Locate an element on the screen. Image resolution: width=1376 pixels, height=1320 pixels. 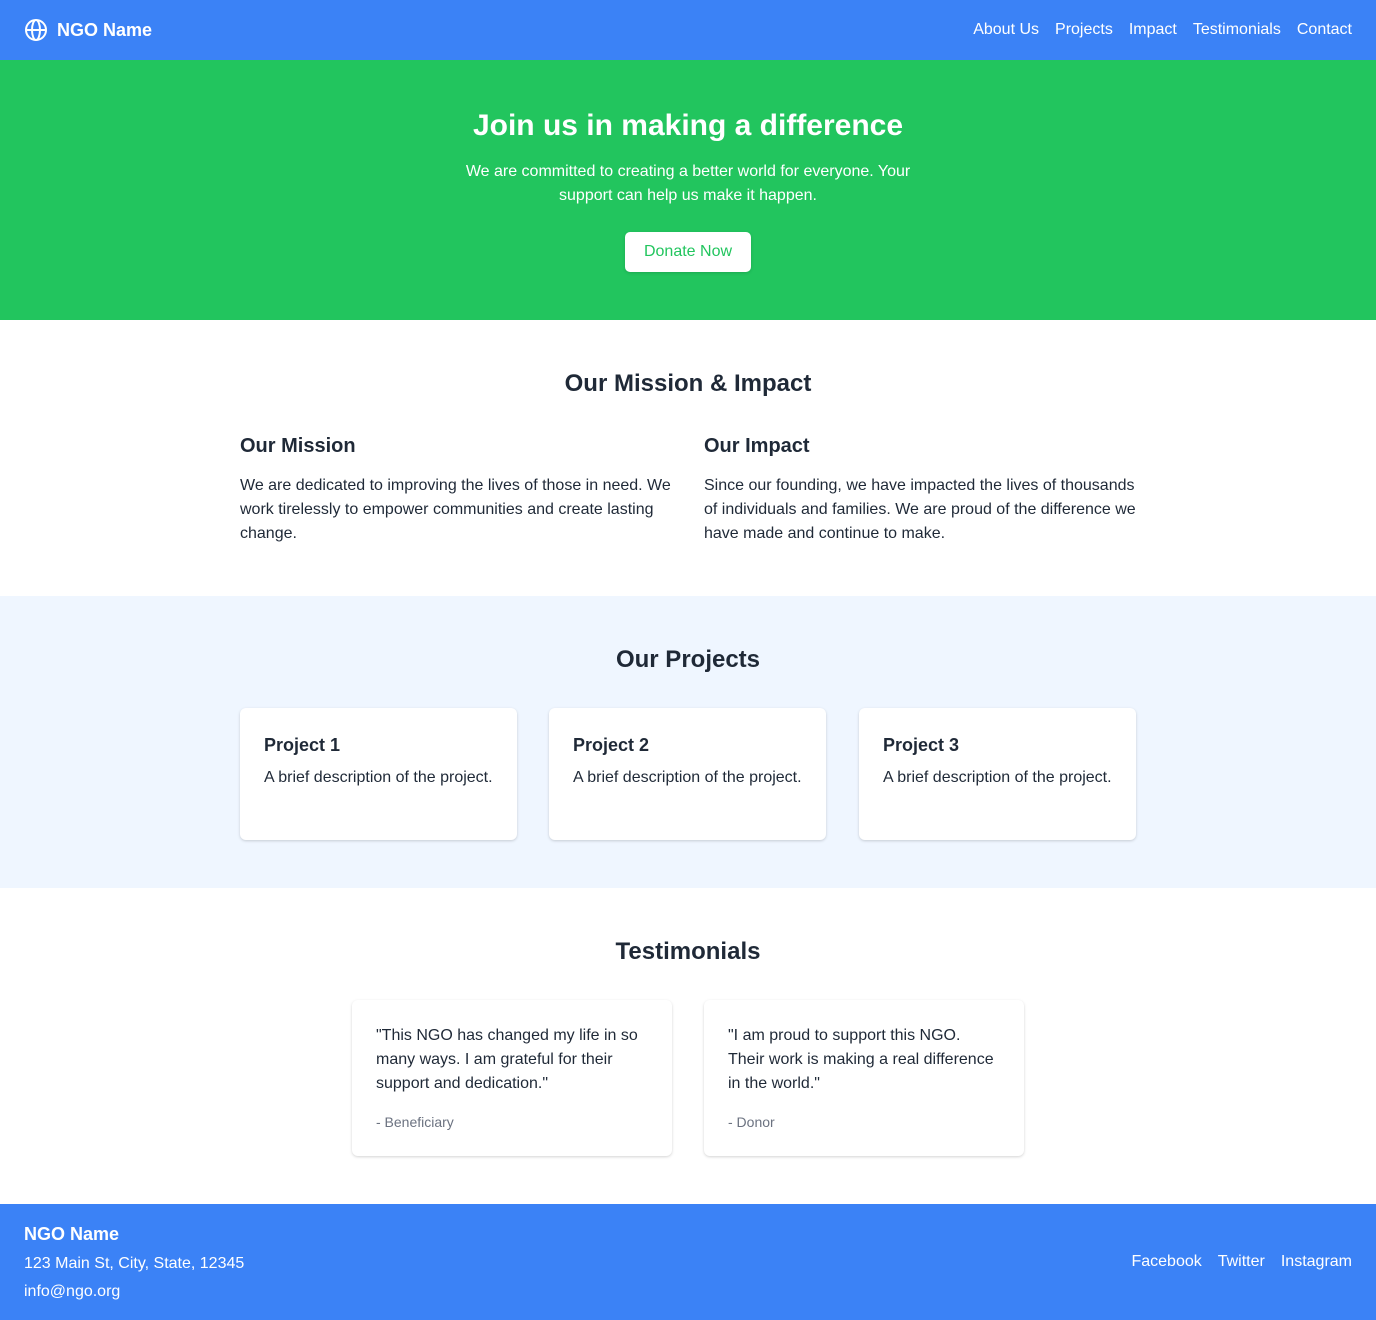
nav-link-about-us: About Us is located at coordinates (1006, 30).